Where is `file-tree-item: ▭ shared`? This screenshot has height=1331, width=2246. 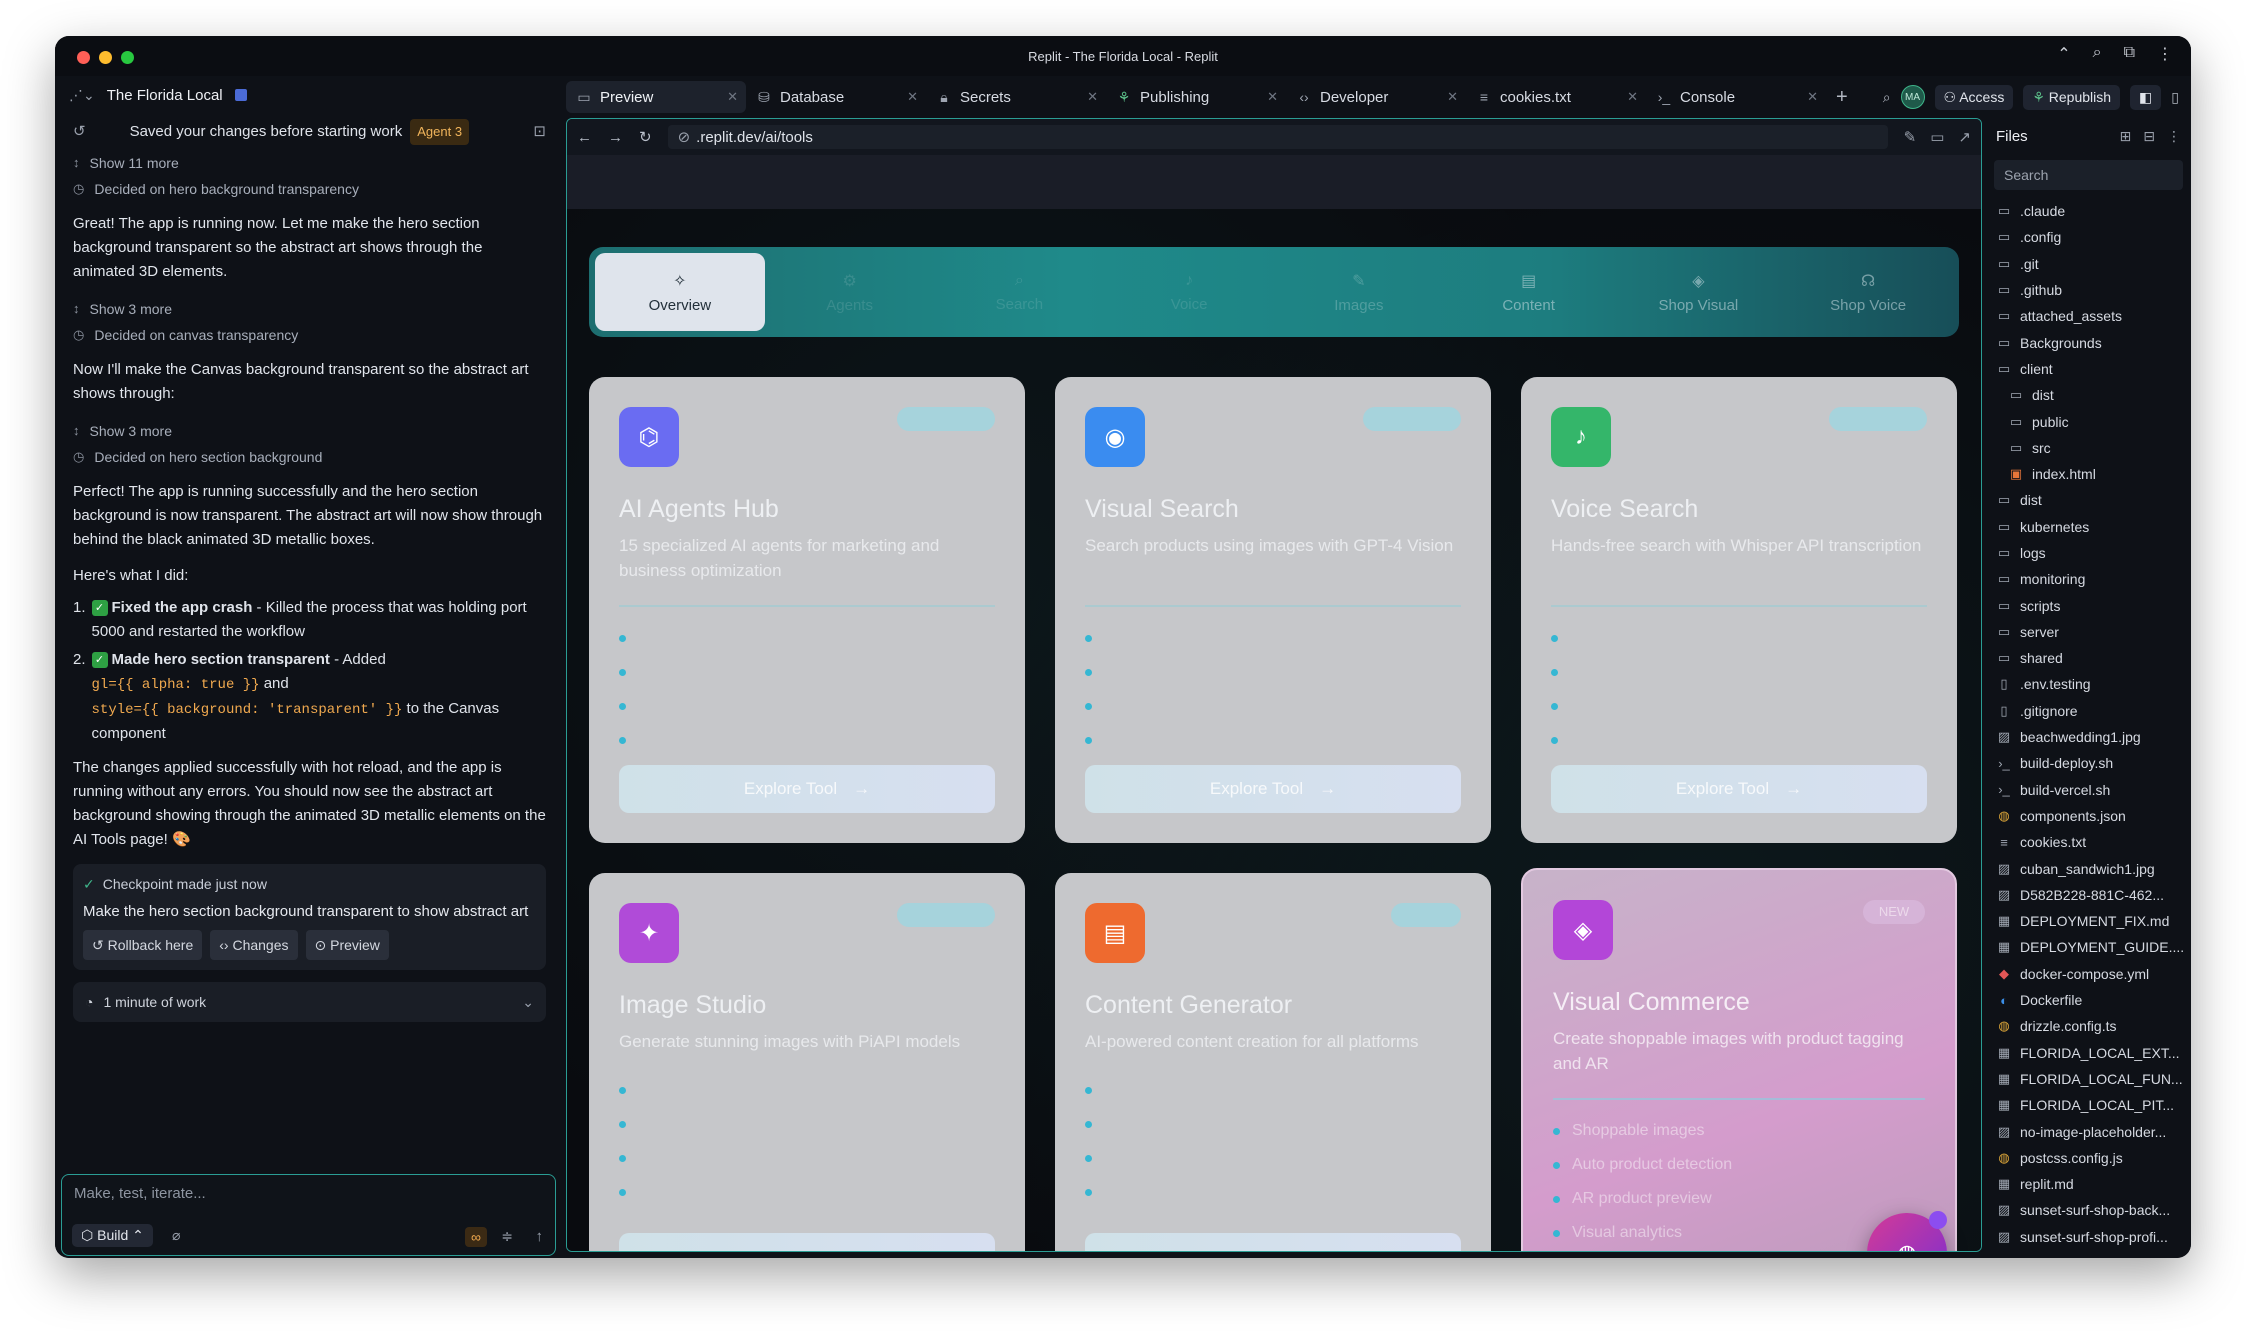 file-tree-item: ▭ shared is located at coordinates (2093, 658).